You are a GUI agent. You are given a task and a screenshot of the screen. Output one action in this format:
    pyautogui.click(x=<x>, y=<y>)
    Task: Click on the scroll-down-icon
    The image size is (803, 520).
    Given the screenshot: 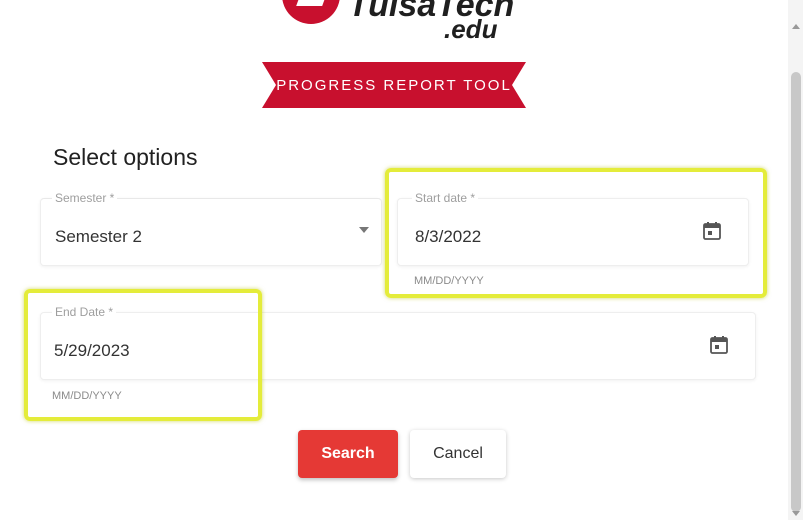 What is the action you would take?
    pyautogui.click(x=796, y=513)
    